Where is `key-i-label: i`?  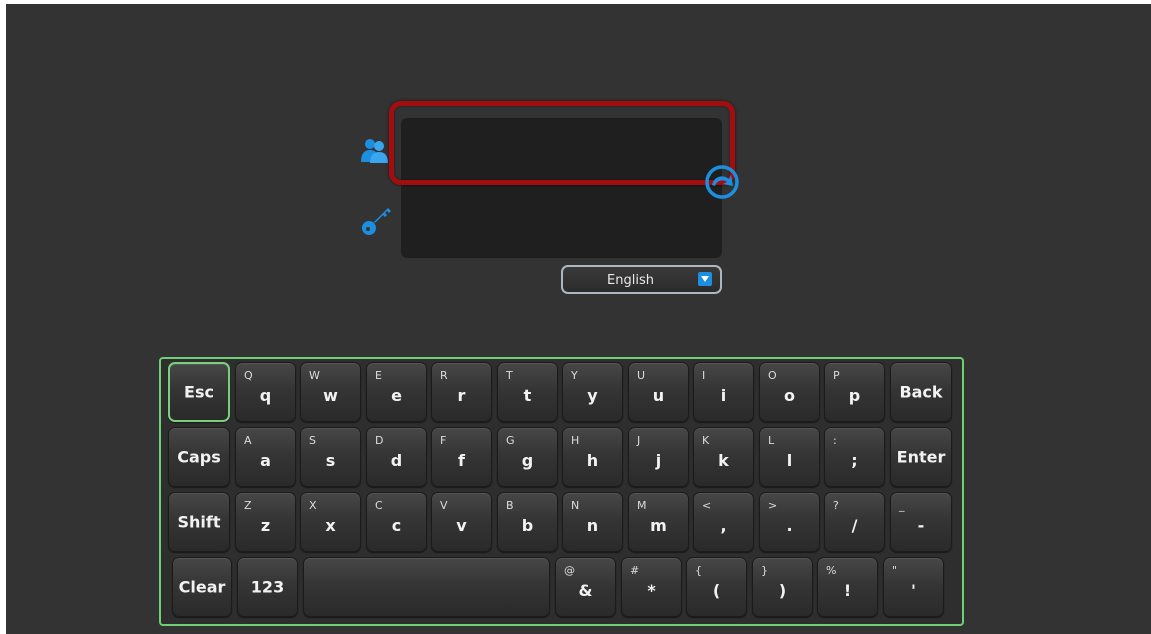
key-i-label: i is located at coordinates (723, 395).